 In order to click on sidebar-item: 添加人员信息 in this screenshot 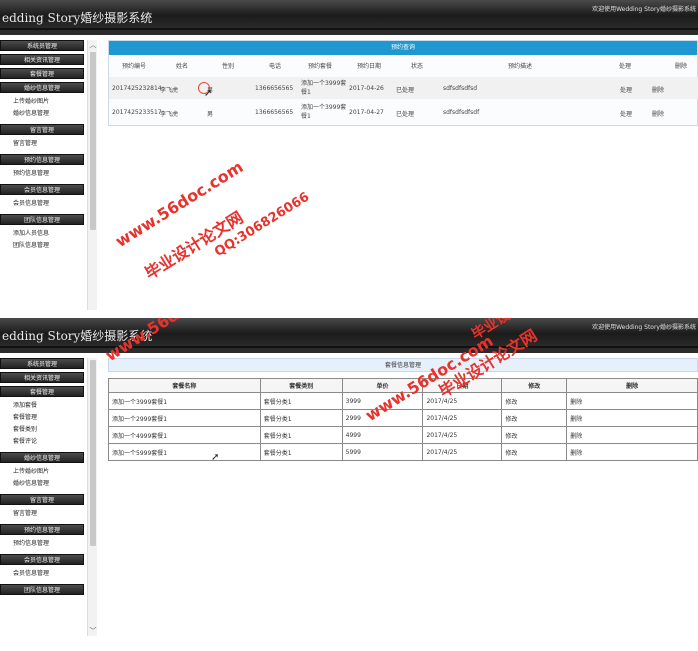, I will do `click(43, 234)`.